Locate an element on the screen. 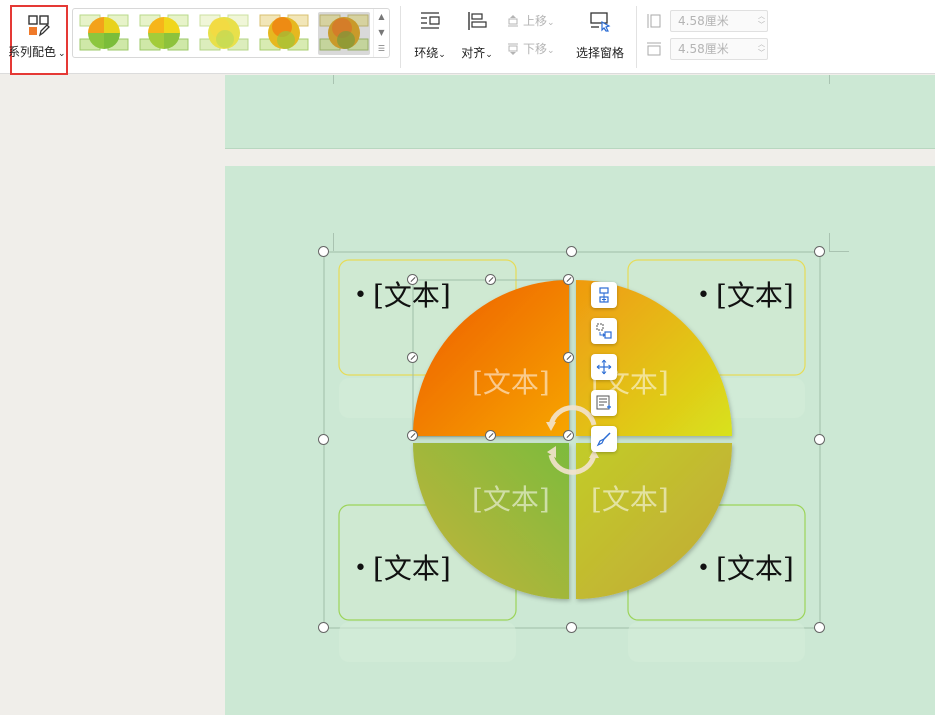 Image resolution: width=935 pixels, height=715 pixels. format-brush-button is located at coordinates (604, 439).